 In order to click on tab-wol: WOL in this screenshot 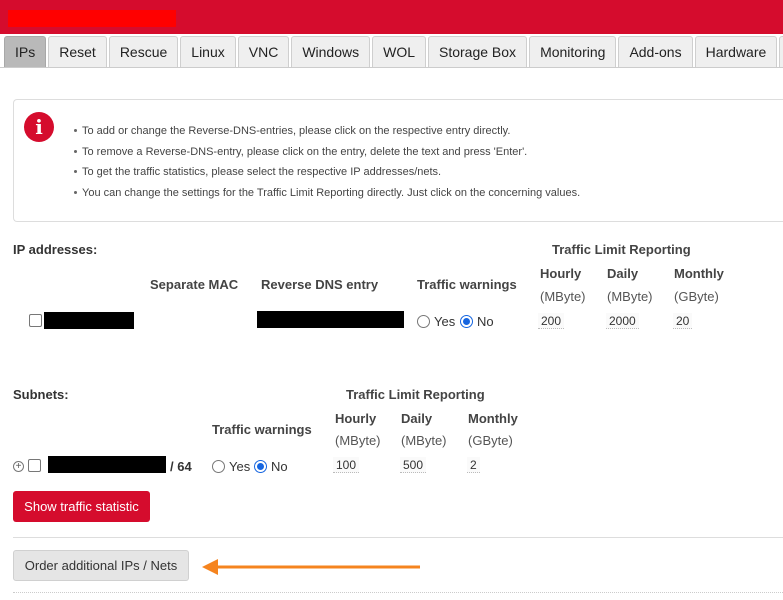, I will do `click(399, 51)`.